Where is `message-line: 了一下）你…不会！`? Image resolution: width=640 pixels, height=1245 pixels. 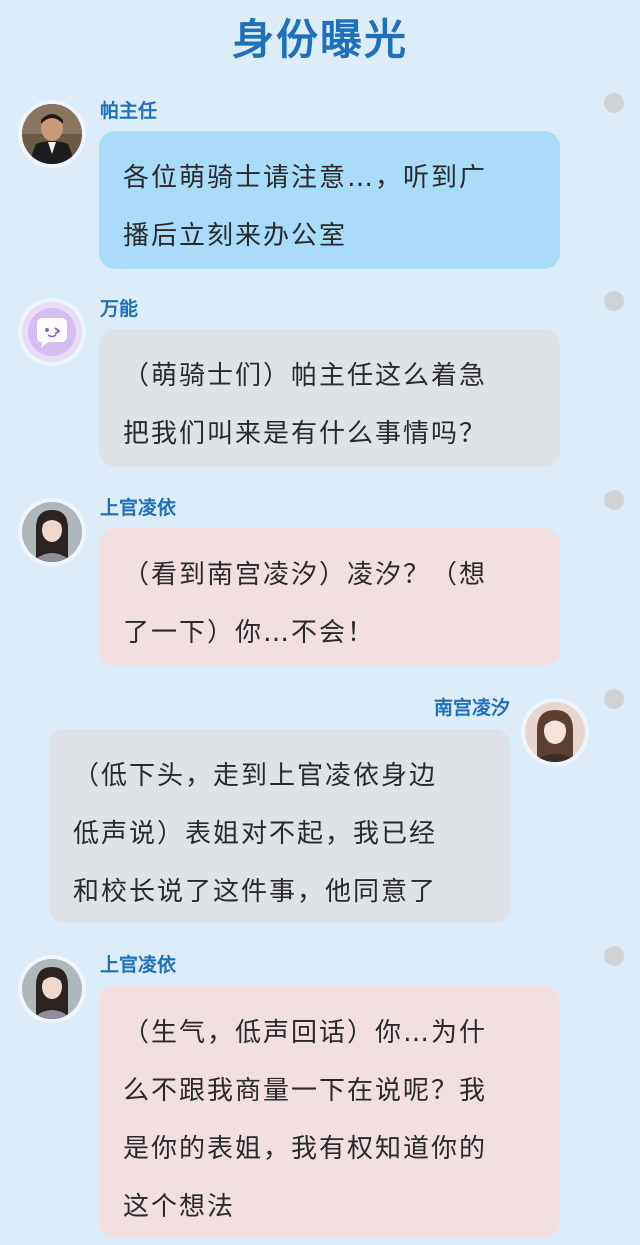 message-line: 了一下）你…不会！ is located at coordinates (249, 633).